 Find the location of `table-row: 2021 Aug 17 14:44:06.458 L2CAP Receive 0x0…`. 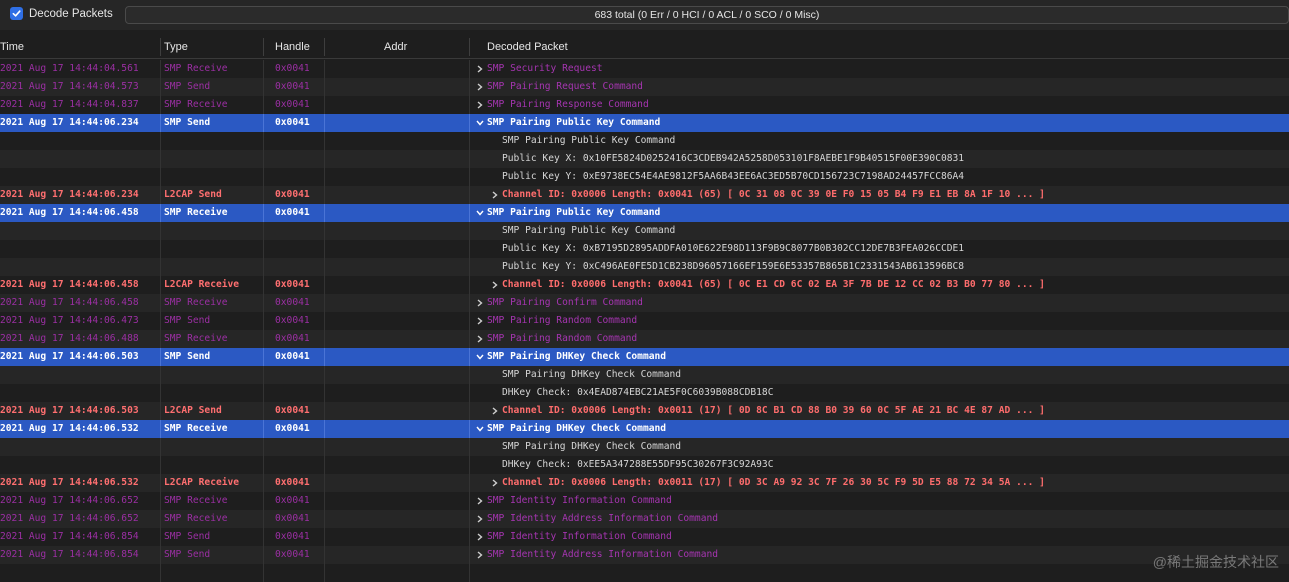

table-row: 2021 Aug 17 14:44:06.458 L2CAP Receive 0x0… is located at coordinates (644, 285).